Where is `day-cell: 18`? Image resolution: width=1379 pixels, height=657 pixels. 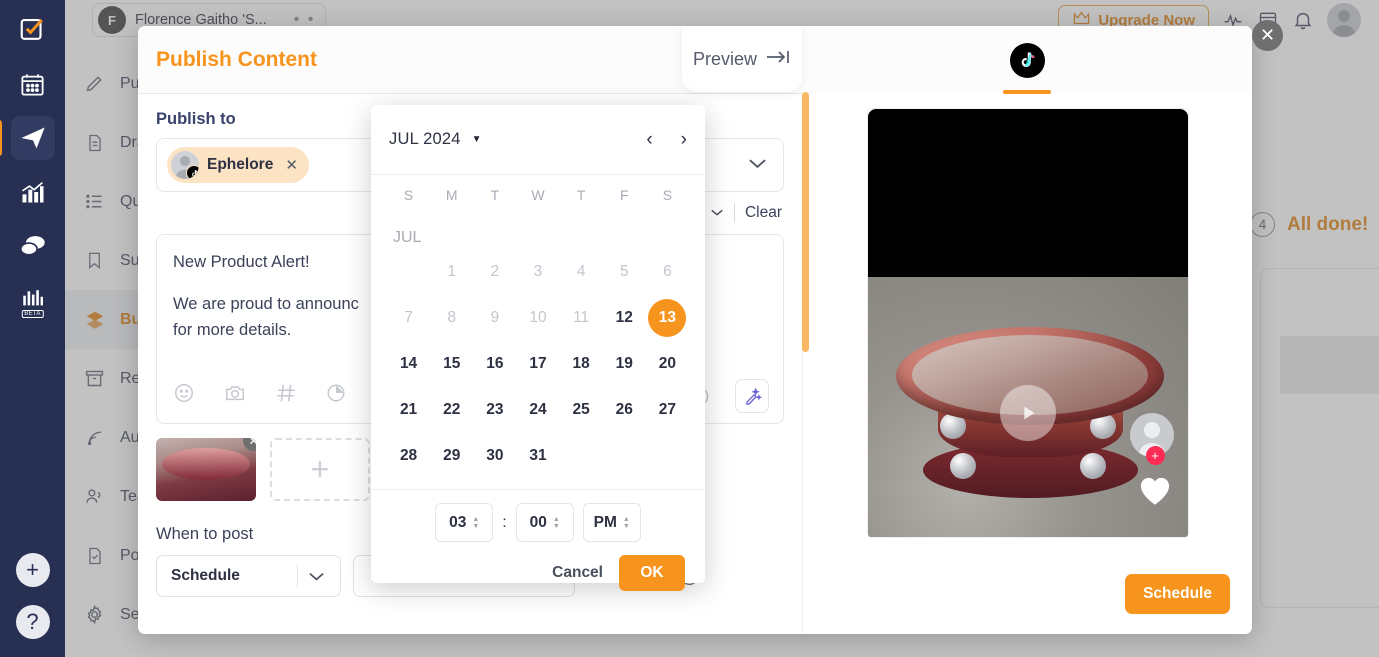
day-cell: 18 is located at coordinates (581, 364).